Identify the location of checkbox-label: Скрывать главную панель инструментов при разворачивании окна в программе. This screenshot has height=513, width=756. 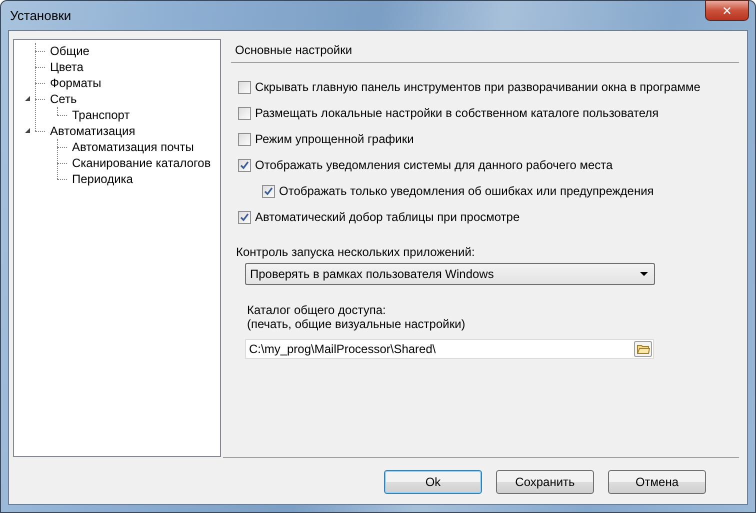
(477, 87).